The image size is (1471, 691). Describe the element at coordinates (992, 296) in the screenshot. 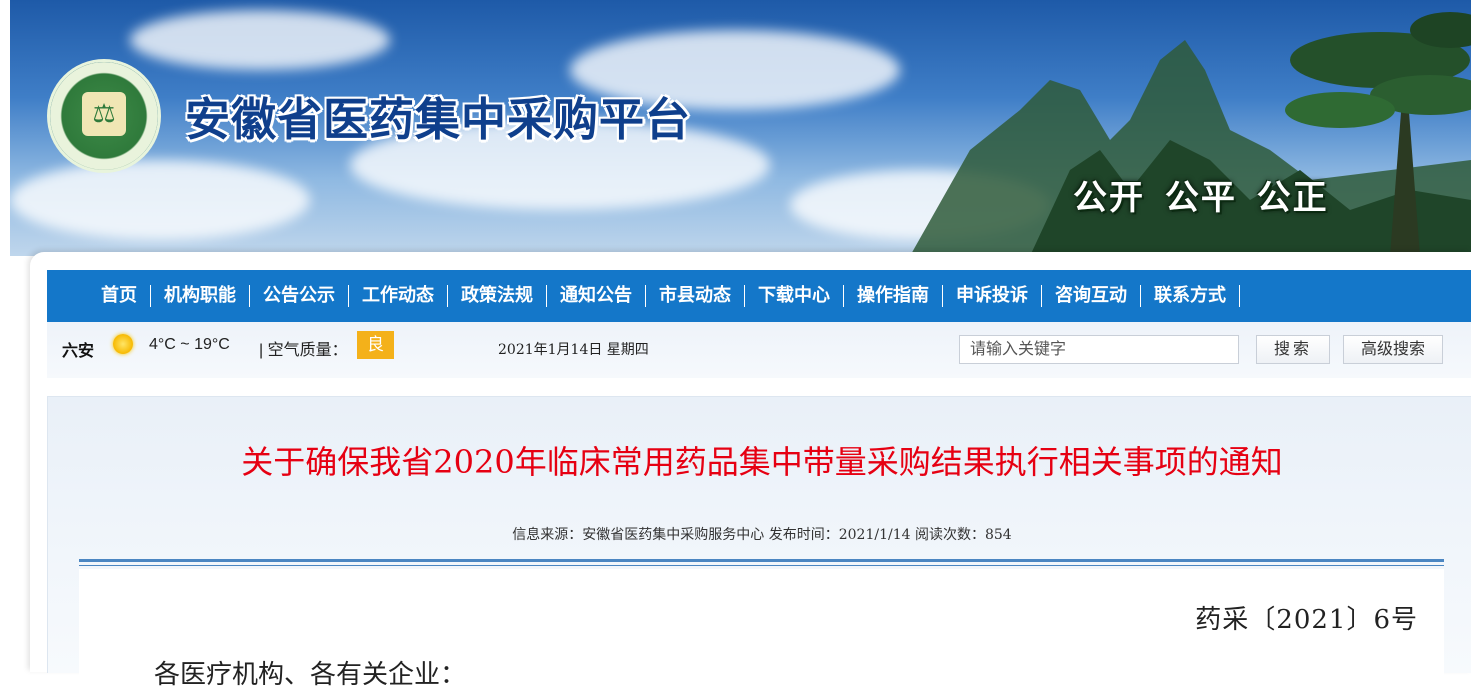

I see `nav-complaints: 申诉投诉` at that location.